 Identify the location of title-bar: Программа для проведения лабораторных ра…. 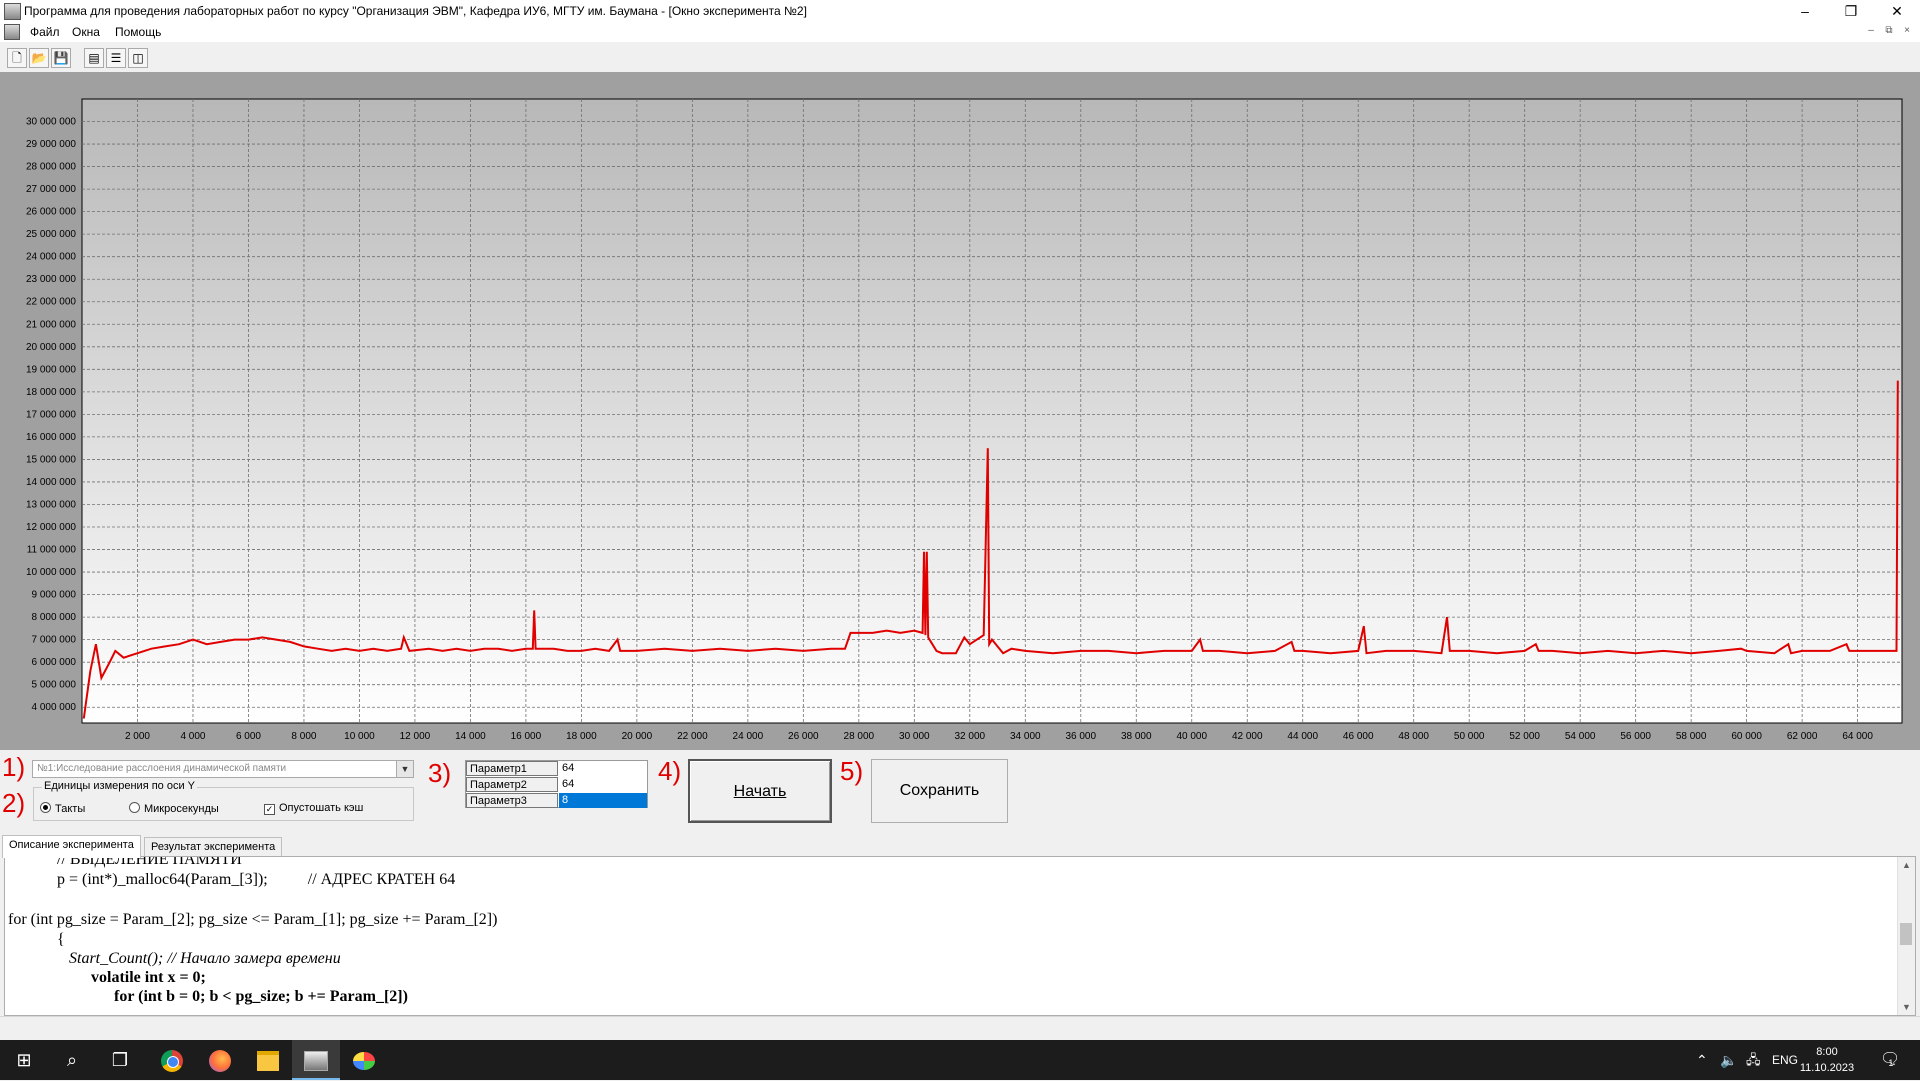
(960, 11).